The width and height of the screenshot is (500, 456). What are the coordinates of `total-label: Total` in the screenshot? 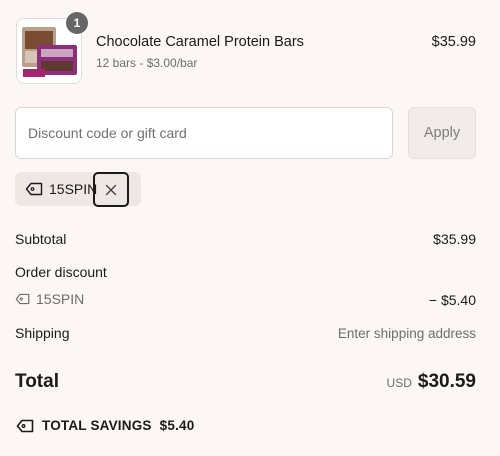 It's located at (37, 381).